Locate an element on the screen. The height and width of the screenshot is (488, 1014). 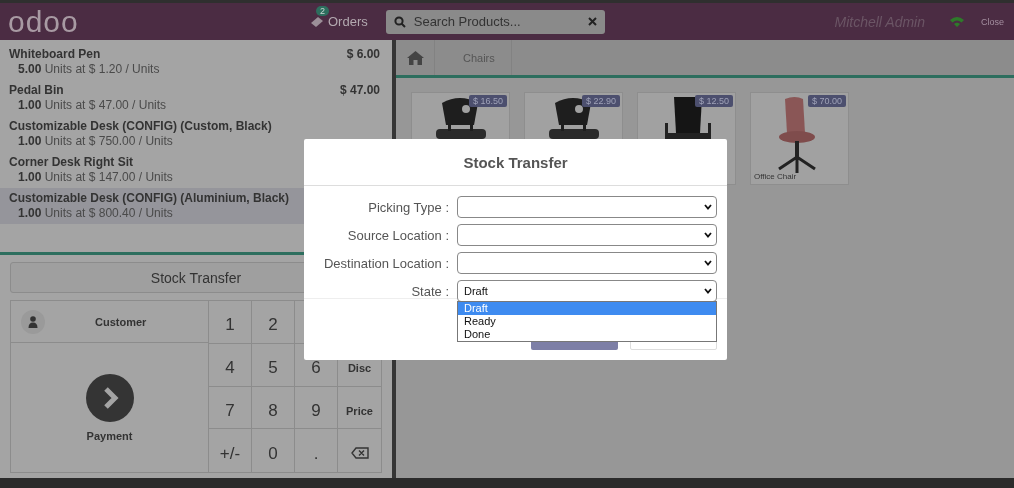
field-label: Source Location : is located at coordinates (397, 235).